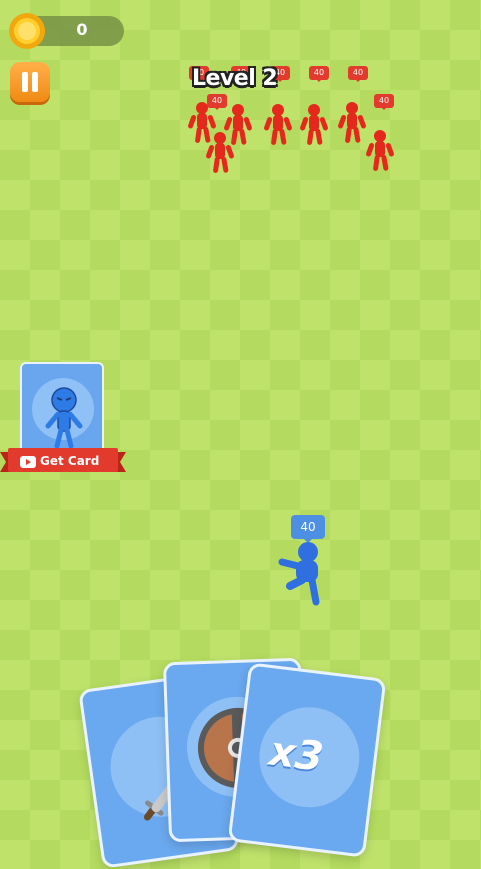 This screenshot has width=481, height=869. What do you see at coordinates (82, 29) in the screenshot?
I see `coin-count: 0` at bounding box center [82, 29].